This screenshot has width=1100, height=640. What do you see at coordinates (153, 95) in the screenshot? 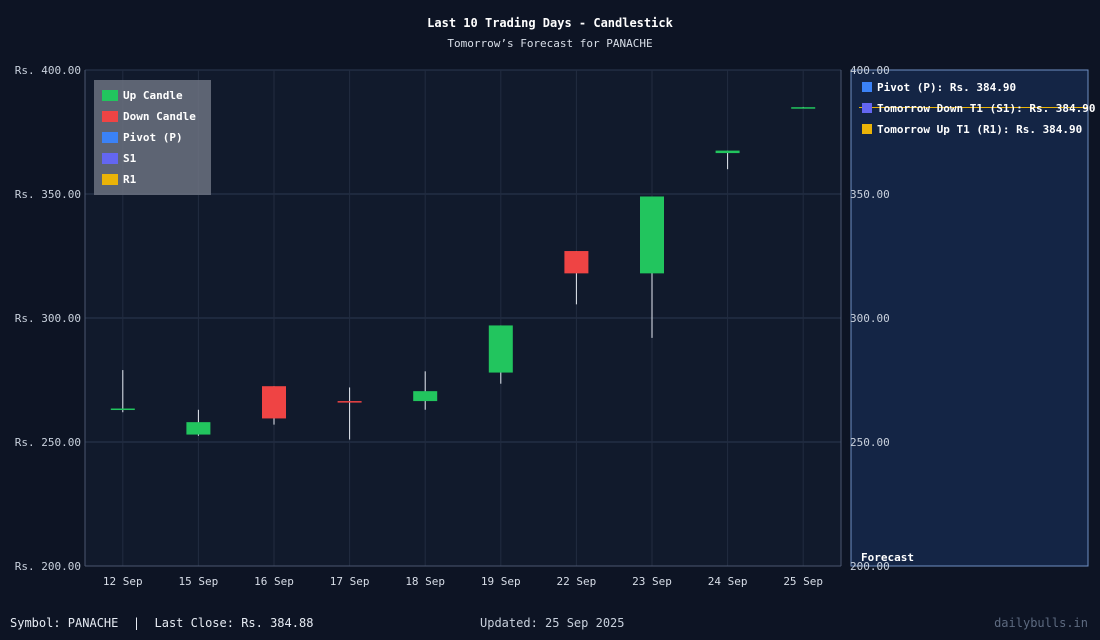
I see `legend-label: Up Candle` at bounding box center [153, 95].